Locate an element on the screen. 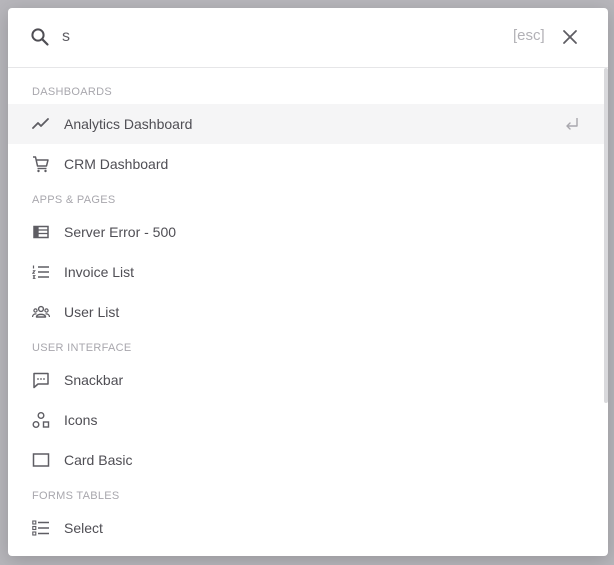 The image size is (614, 565). table-icon is located at coordinates (41, 232).